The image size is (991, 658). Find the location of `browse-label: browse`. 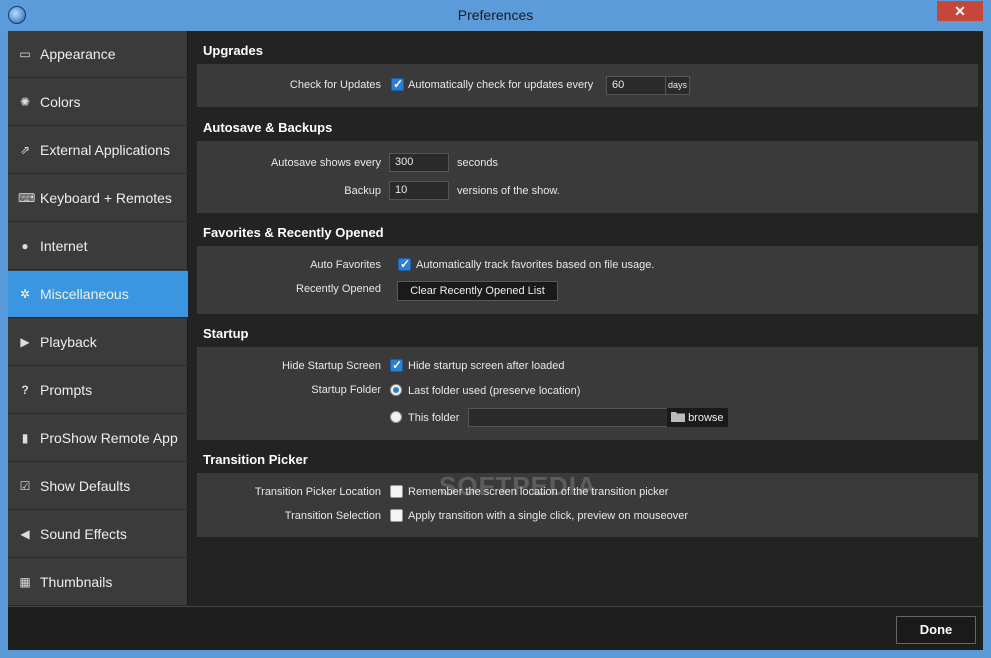

browse-label: browse is located at coordinates (706, 418).